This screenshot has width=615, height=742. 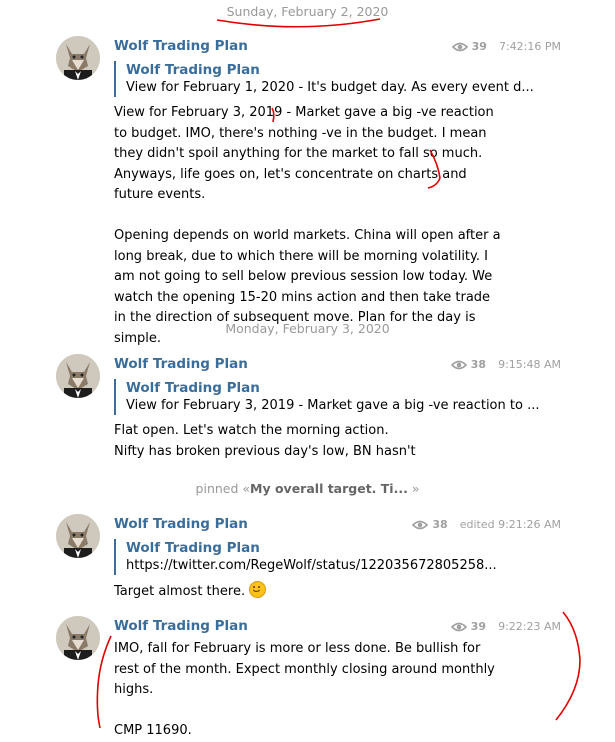 I want to click on message-meta: 38 edited 9:21:26 AM, so click(x=486, y=524).